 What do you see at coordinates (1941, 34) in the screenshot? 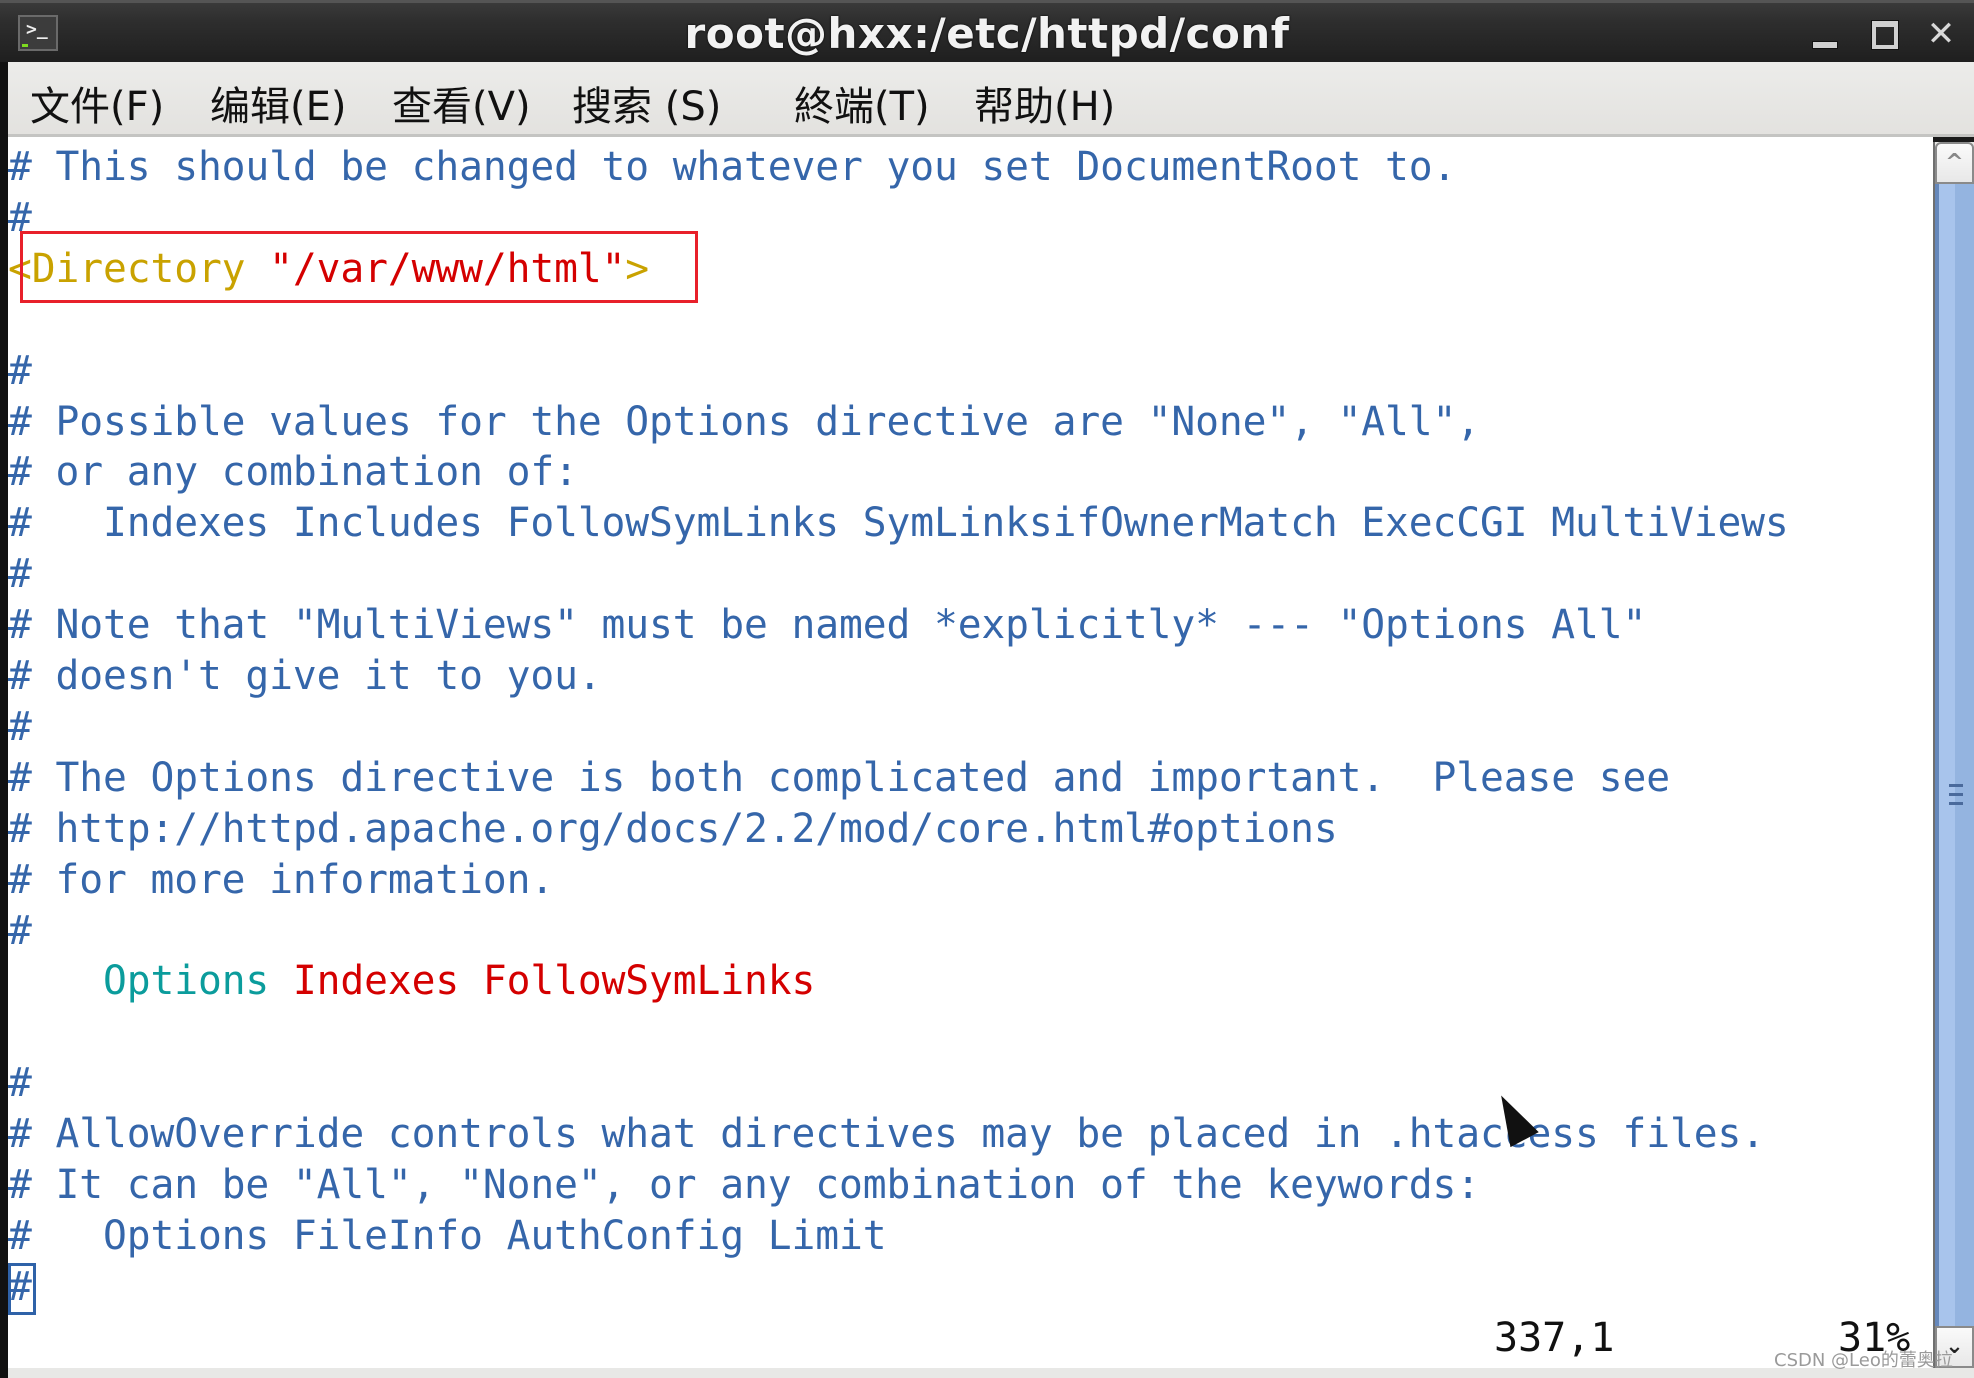
I see `close-icon: ✕` at bounding box center [1941, 34].